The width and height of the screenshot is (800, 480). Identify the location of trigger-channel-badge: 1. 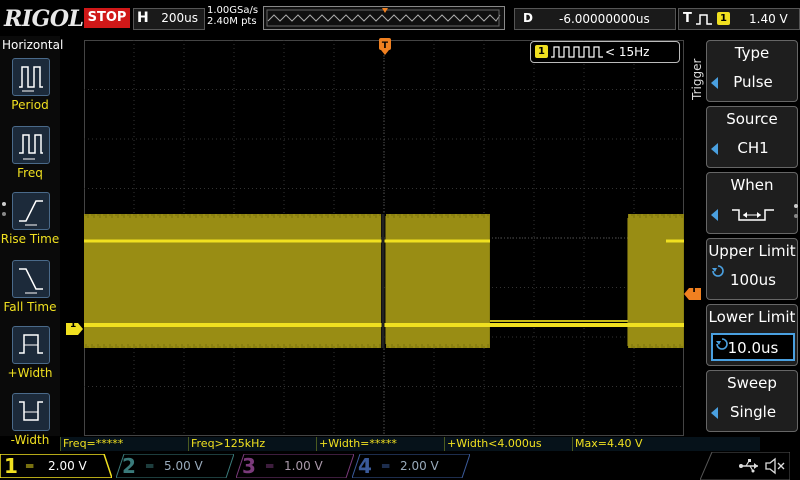
(723, 18).